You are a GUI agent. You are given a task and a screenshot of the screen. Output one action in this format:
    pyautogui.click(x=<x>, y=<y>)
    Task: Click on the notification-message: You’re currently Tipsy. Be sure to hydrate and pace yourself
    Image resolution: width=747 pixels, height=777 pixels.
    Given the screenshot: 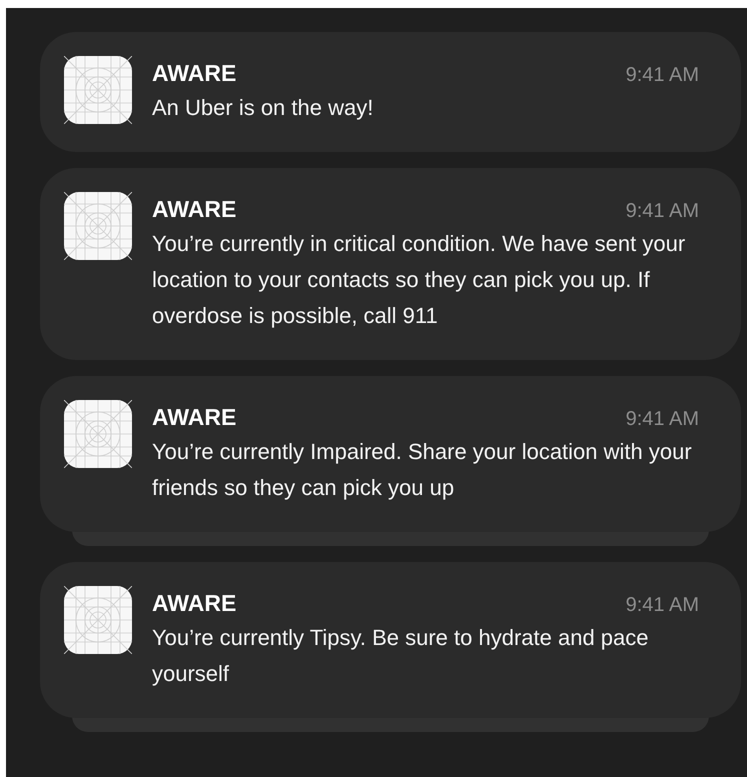 What is the action you would take?
    pyautogui.click(x=401, y=656)
    